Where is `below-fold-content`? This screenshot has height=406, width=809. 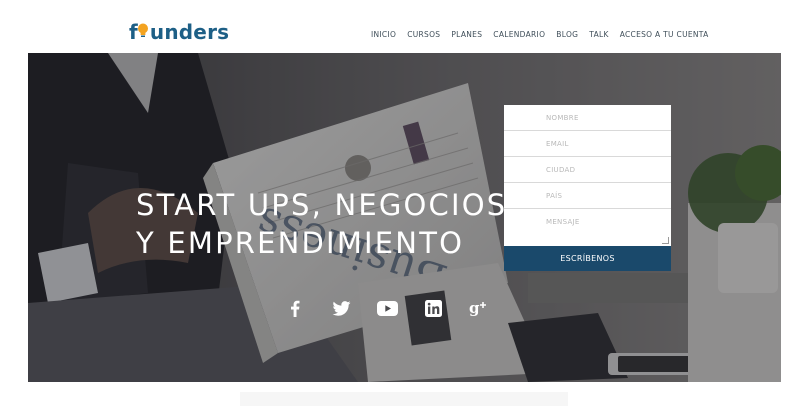
below-fold-content is located at coordinates (404, 399).